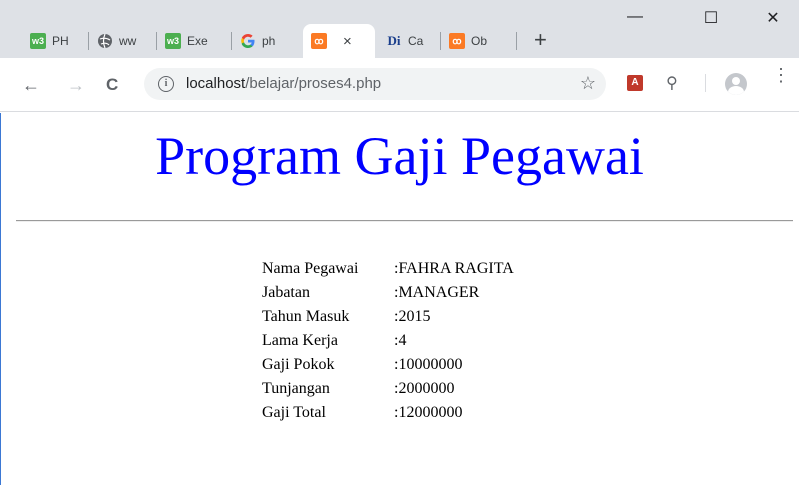 The width and height of the screenshot is (799, 485). What do you see at coordinates (313, 83) in the screenshot?
I see `url-path: /belajar/proses4.php` at bounding box center [313, 83].